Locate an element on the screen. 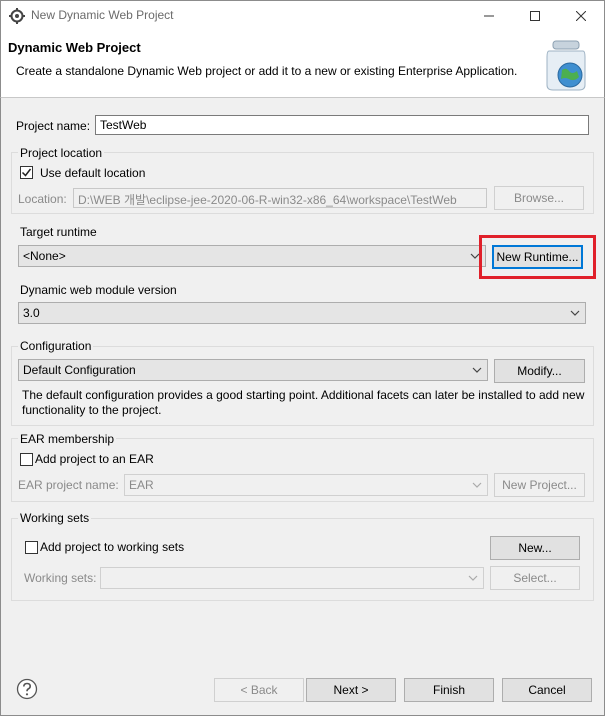 Image resolution: width=605 pixels, height=716 pixels. close-icon is located at coordinates (581, 16).